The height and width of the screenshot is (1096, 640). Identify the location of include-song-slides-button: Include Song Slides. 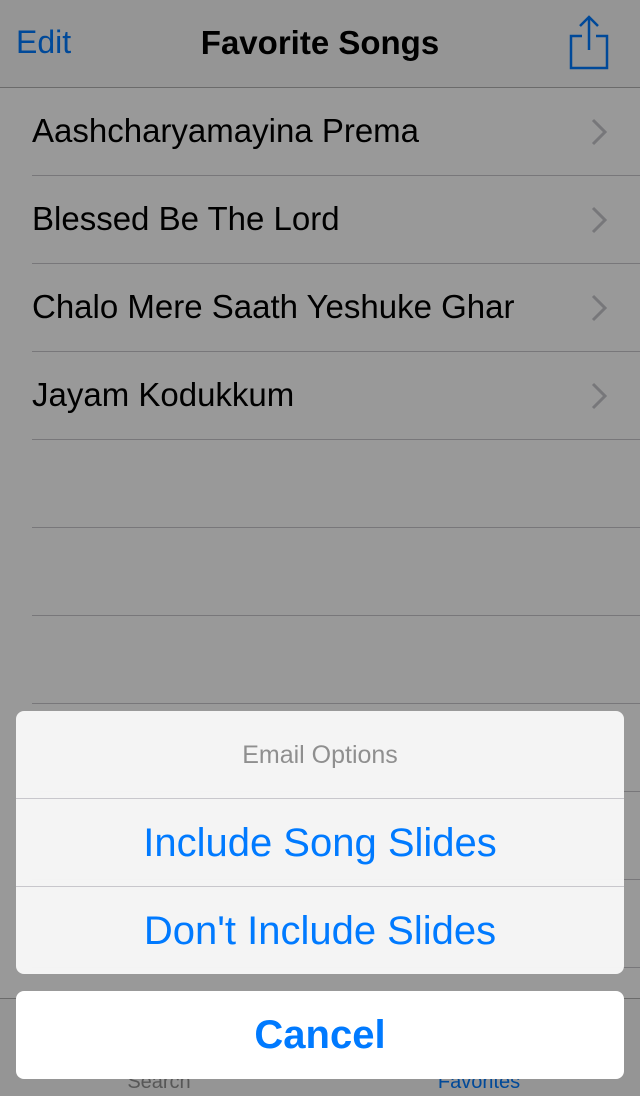
(320, 843).